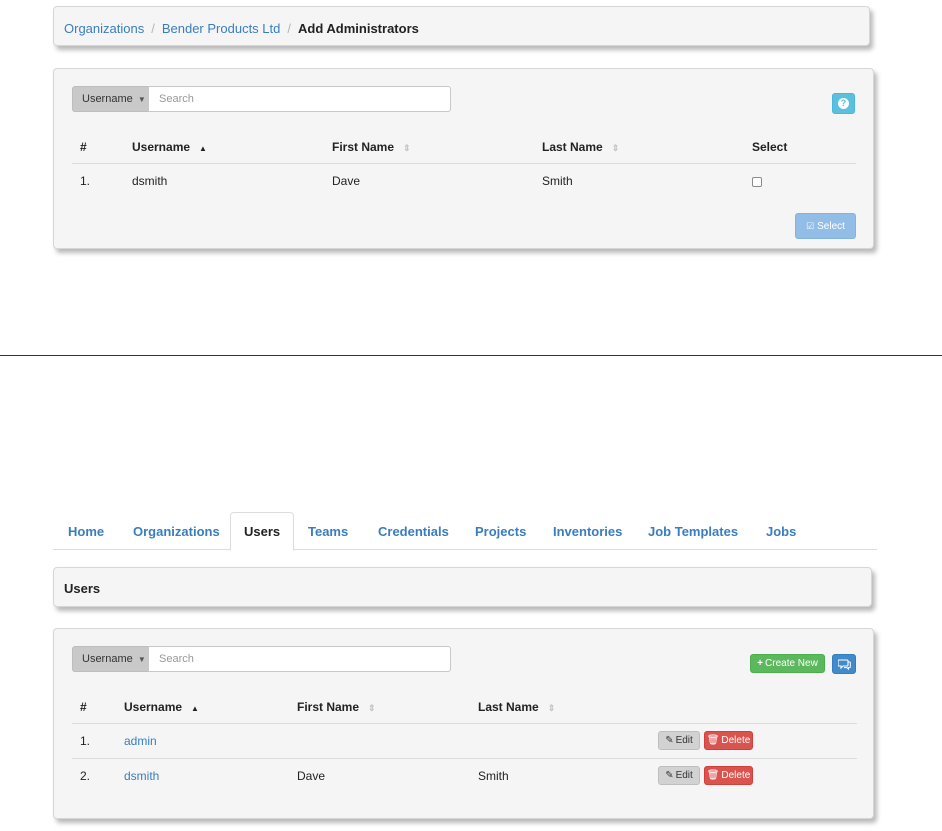 Image resolution: width=942 pixels, height=831 pixels. I want to click on user-link-dsmith: dsmith, so click(141, 776).